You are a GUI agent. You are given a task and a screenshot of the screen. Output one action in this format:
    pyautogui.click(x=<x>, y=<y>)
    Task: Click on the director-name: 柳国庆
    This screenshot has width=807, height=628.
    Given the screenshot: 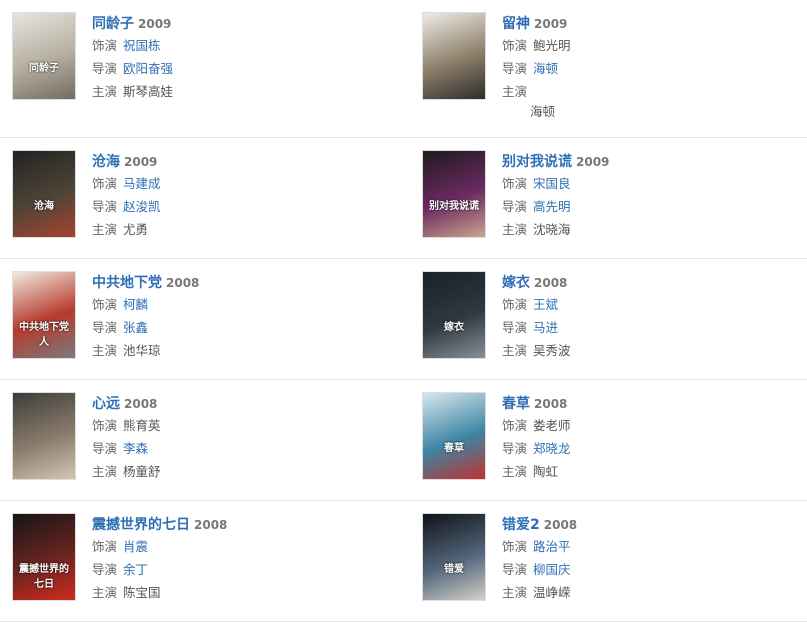 What is the action you would take?
    pyautogui.click(x=552, y=569)
    